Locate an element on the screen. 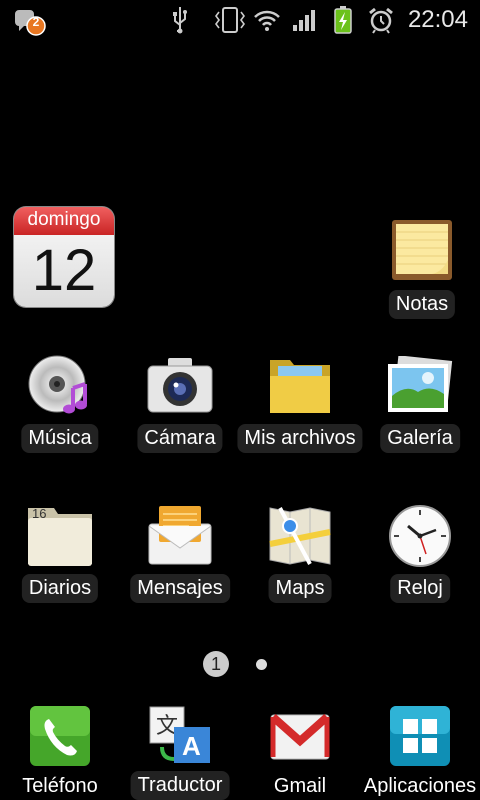 Image resolution: width=480 pixels, height=800 pixels. app-musica: Música is located at coordinates (60, 405).